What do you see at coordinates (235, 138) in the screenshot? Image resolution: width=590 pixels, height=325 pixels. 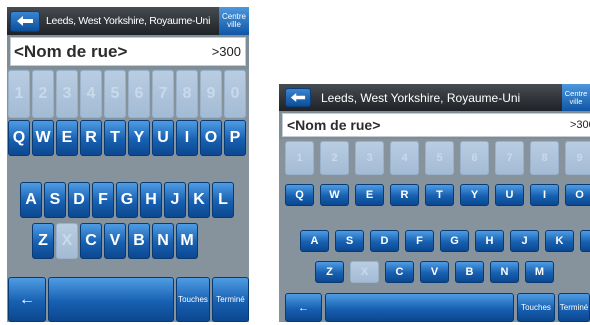 I see `key-p: P` at bounding box center [235, 138].